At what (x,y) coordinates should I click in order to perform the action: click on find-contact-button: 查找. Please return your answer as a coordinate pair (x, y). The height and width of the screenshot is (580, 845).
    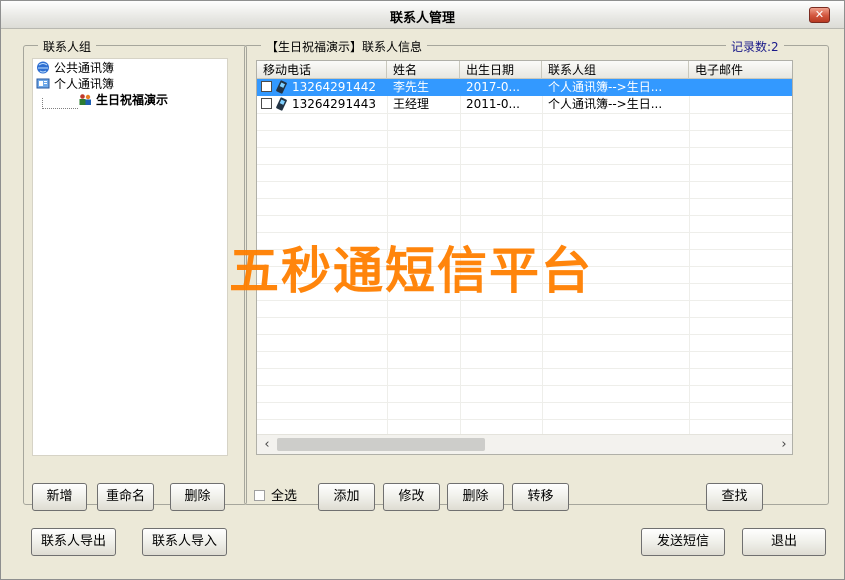
    Looking at the image, I should click on (734, 497).